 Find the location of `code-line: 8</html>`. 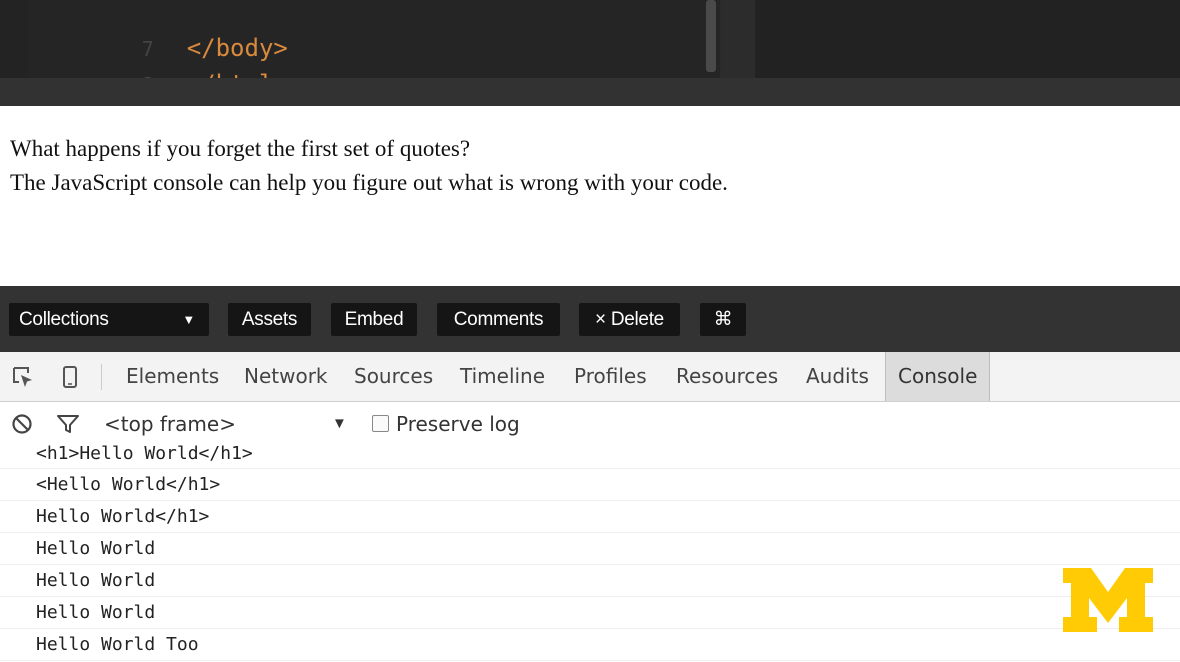

code-line: 8</html> is located at coordinates (171, 64).